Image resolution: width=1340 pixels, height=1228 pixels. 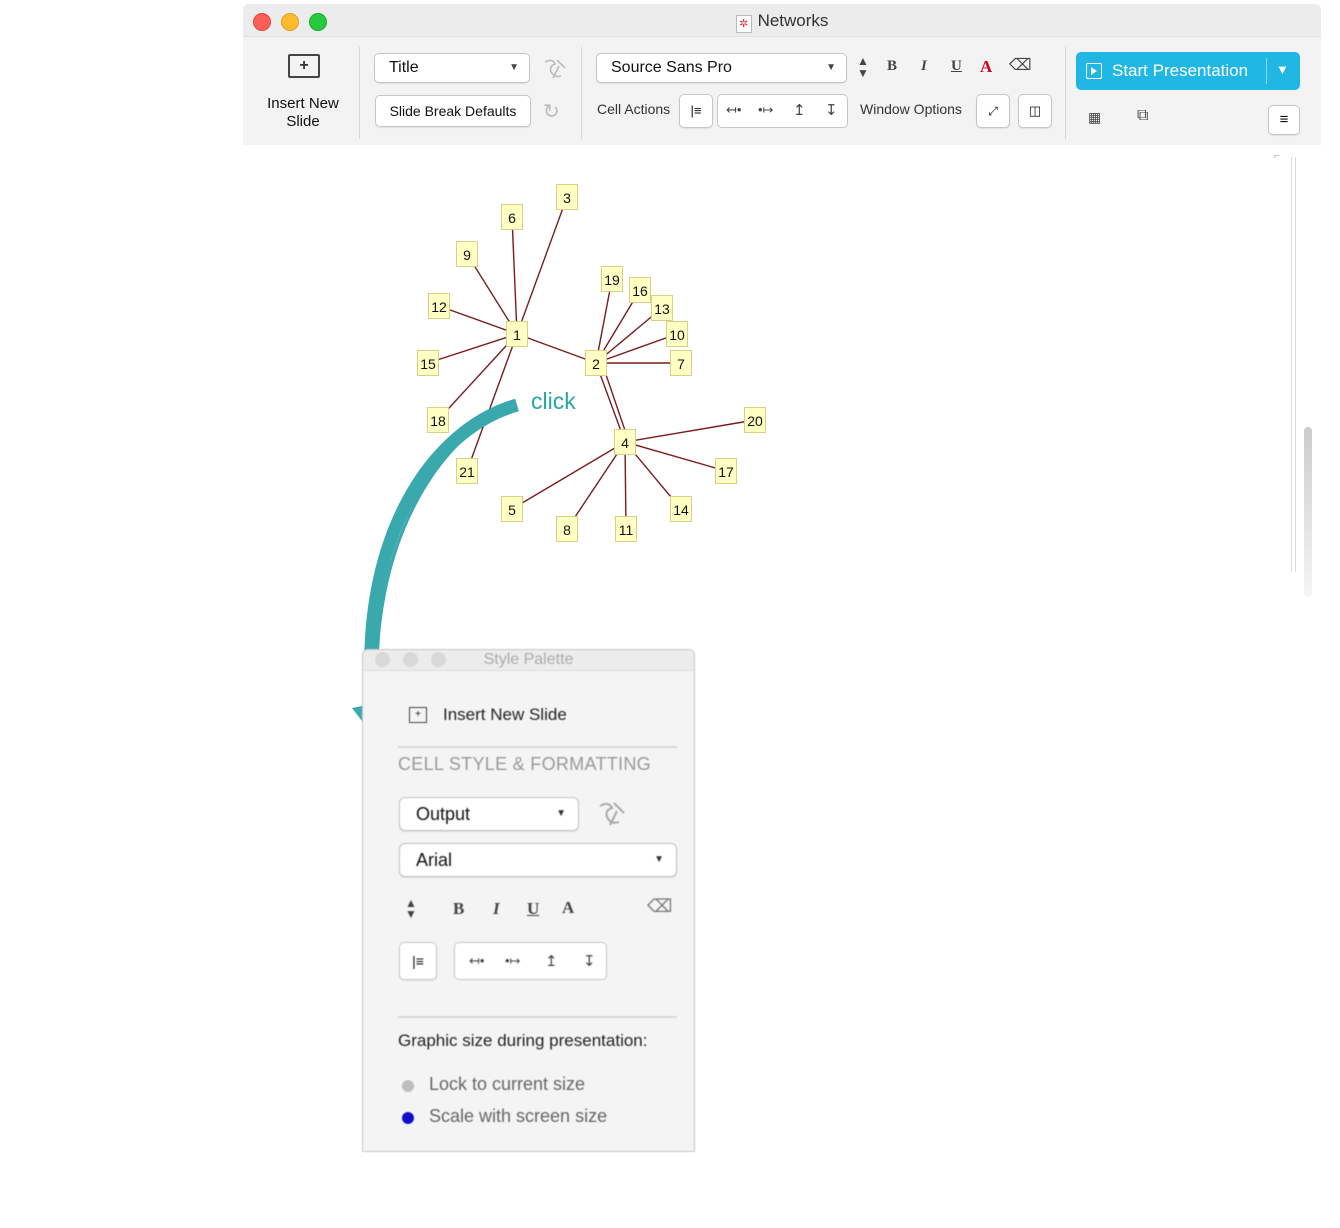 I want to click on align-left-icon: |≡, so click(x=418, y=961).